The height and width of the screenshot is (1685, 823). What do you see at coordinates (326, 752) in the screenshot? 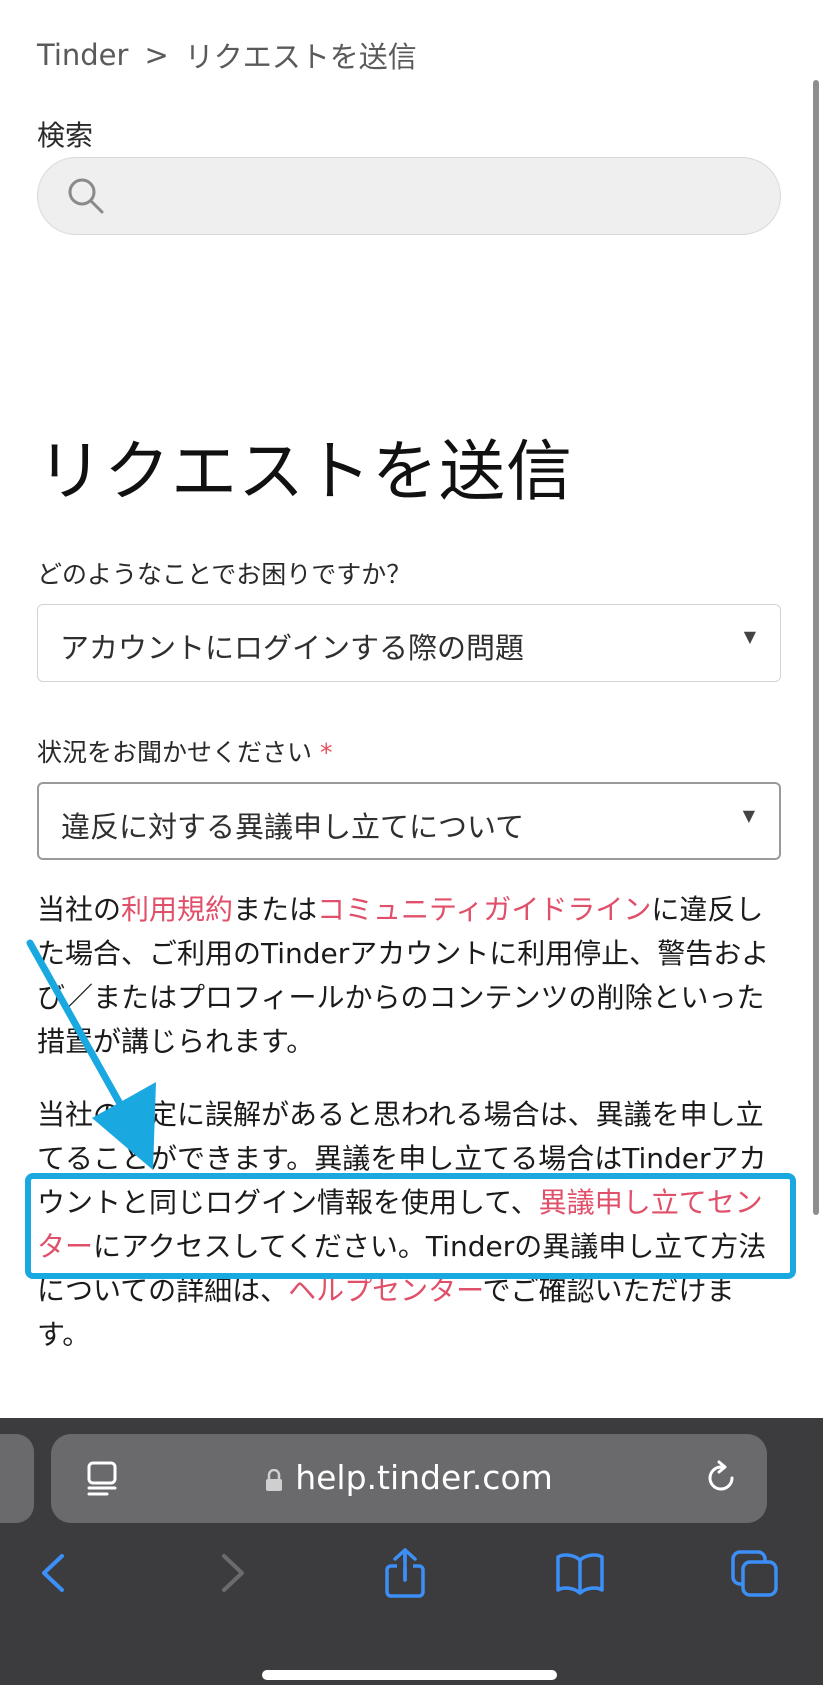
I see `required-mark: *` at bounding box center [326, 752].